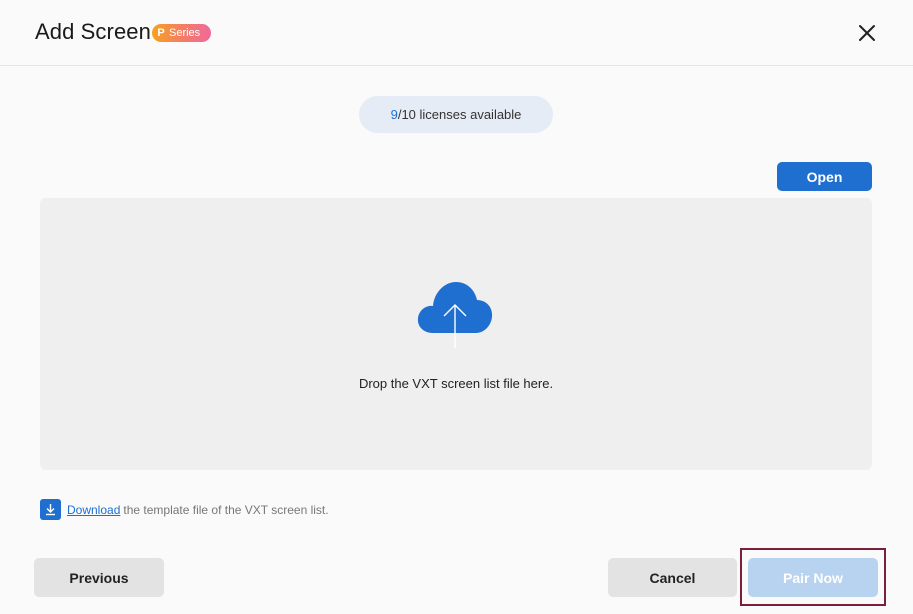 Image resolution: width=913 pixels, height=614 pixels. What do you see at coordinates (161, 33) in the screenshot?
I see `series-badge-letter: P` at bounding box center [161, 33].